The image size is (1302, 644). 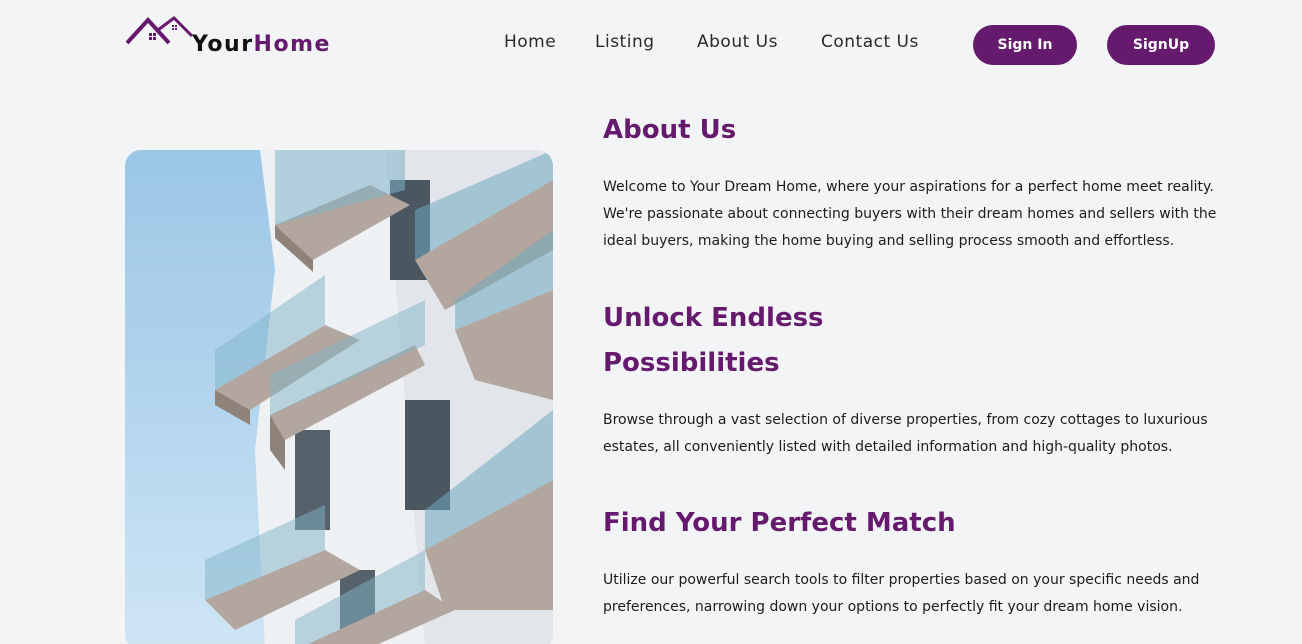 I want to click on brand-part1: Your, so click(x=223, y=44).